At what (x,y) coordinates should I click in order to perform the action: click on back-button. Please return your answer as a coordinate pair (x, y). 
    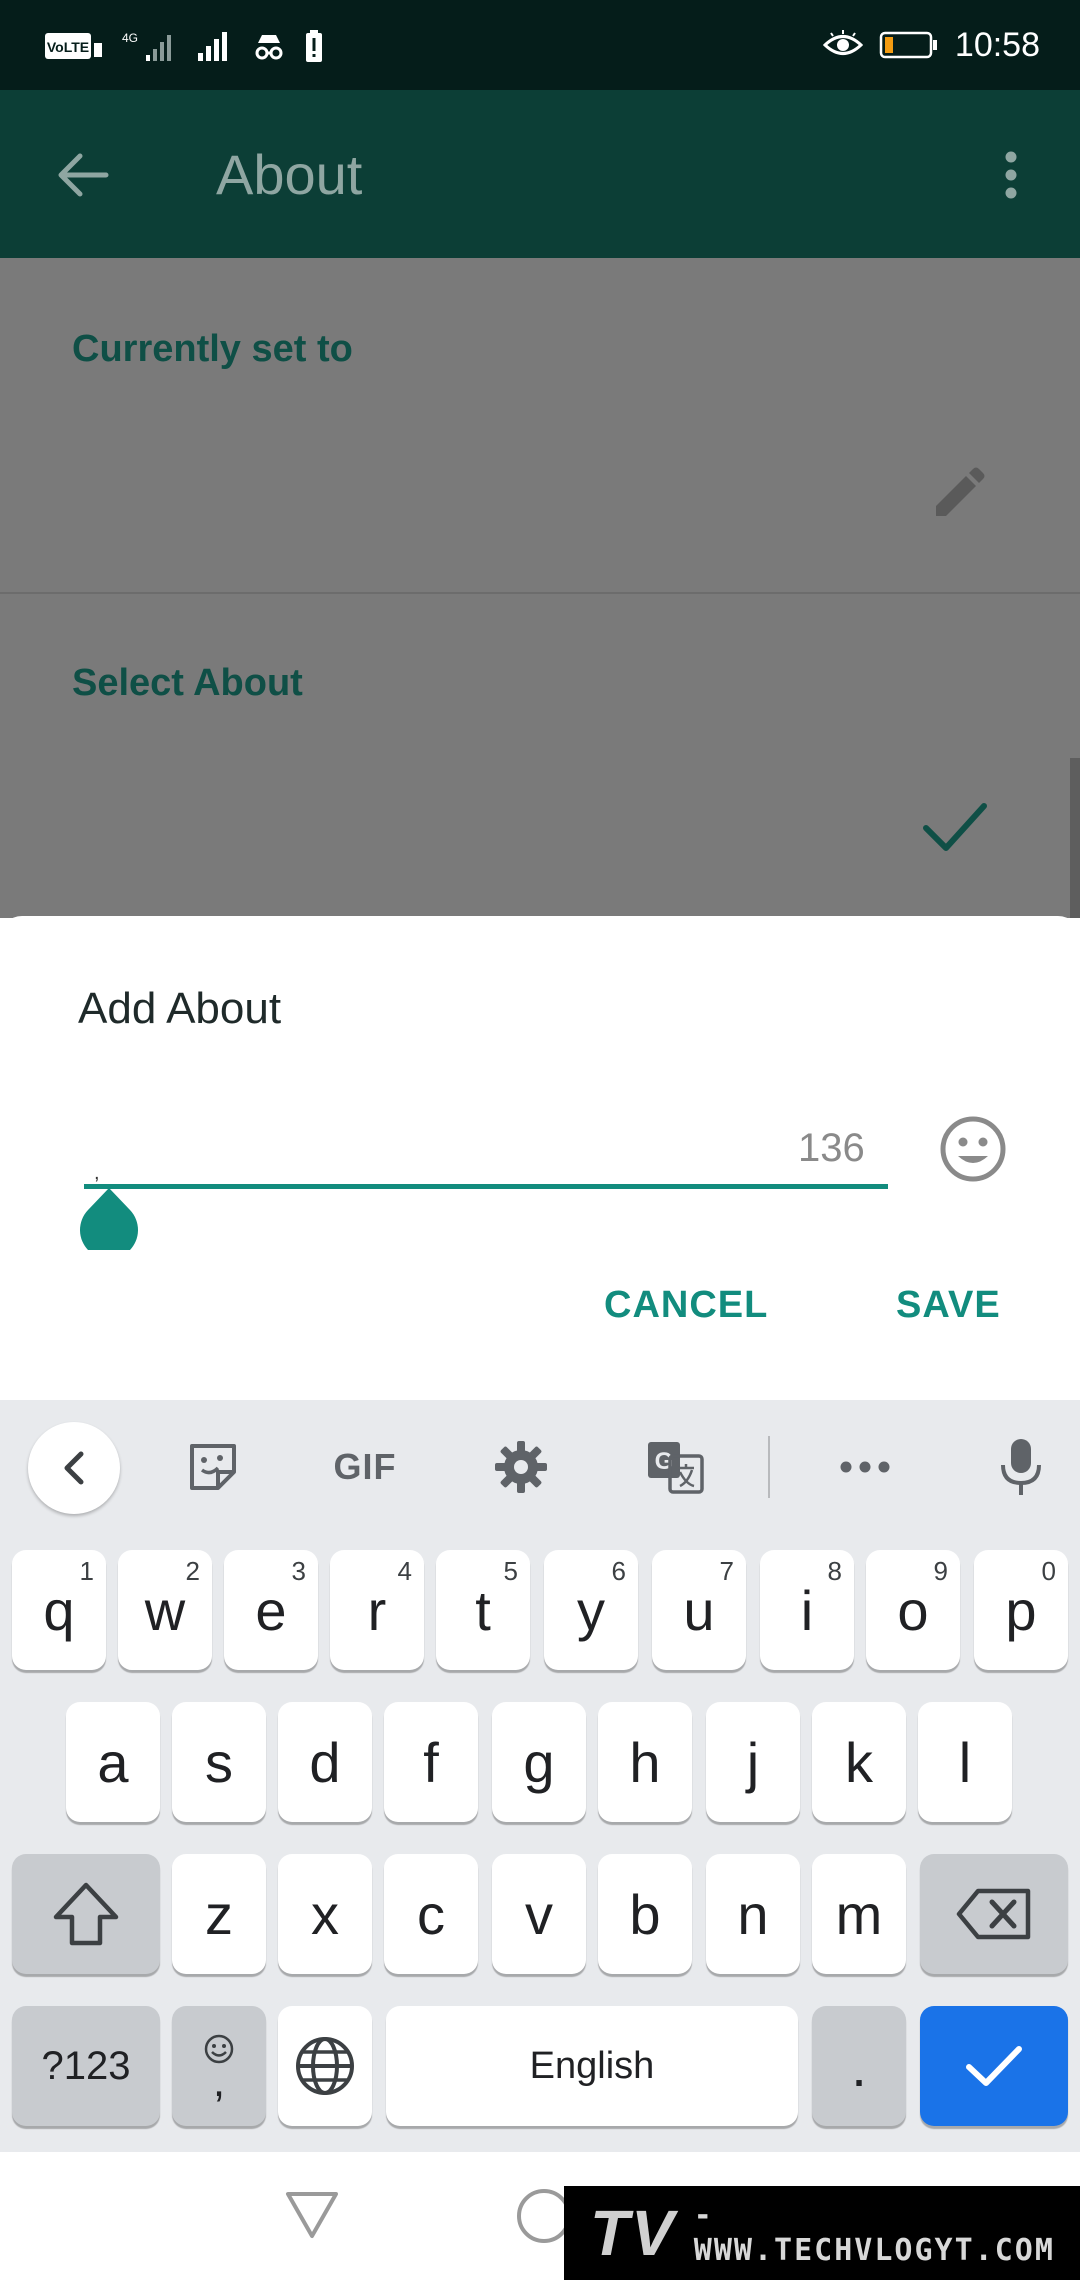
    Looking at the image, I should click on (83, 175).